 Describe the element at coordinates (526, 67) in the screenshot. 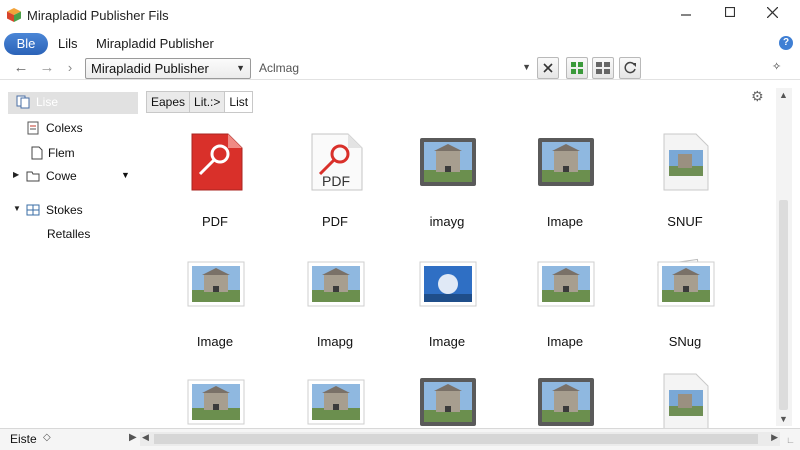

I see `search-history-chevron-icon: ▼` at that location.